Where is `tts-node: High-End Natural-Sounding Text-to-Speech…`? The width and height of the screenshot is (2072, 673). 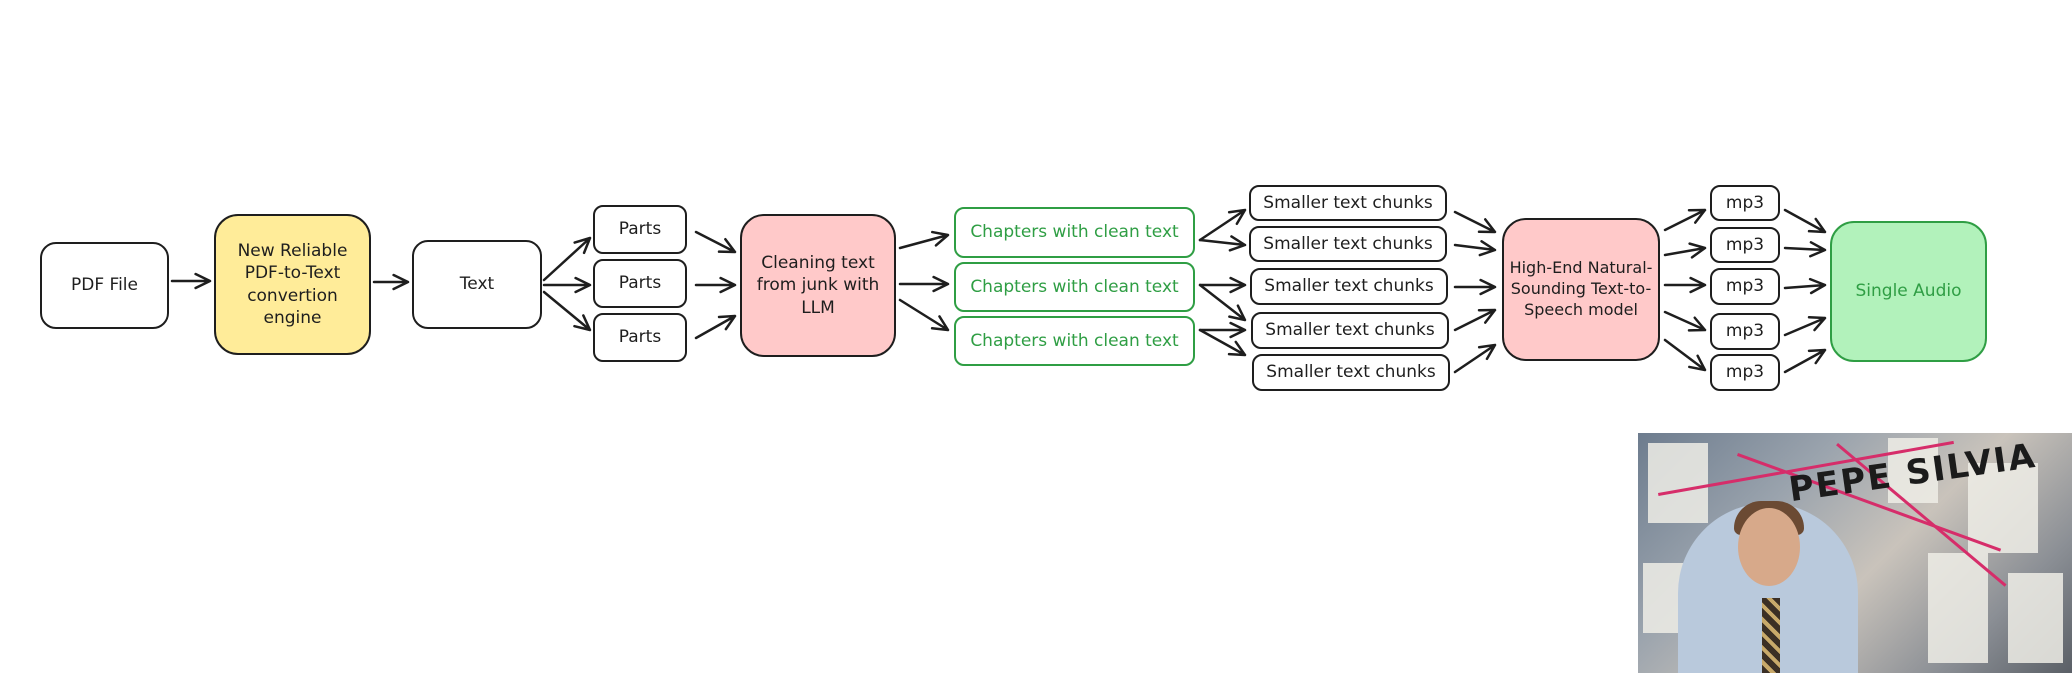
tts-node: High-End Natural-Sounding Text-to-Speech… is located at coordinates (1581, 289).